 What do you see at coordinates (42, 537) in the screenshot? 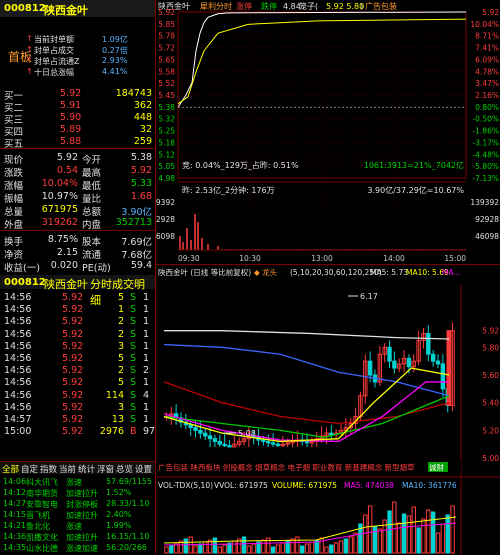
I see `news-stock: 凯撒文化` at bounding box center [42, 537].